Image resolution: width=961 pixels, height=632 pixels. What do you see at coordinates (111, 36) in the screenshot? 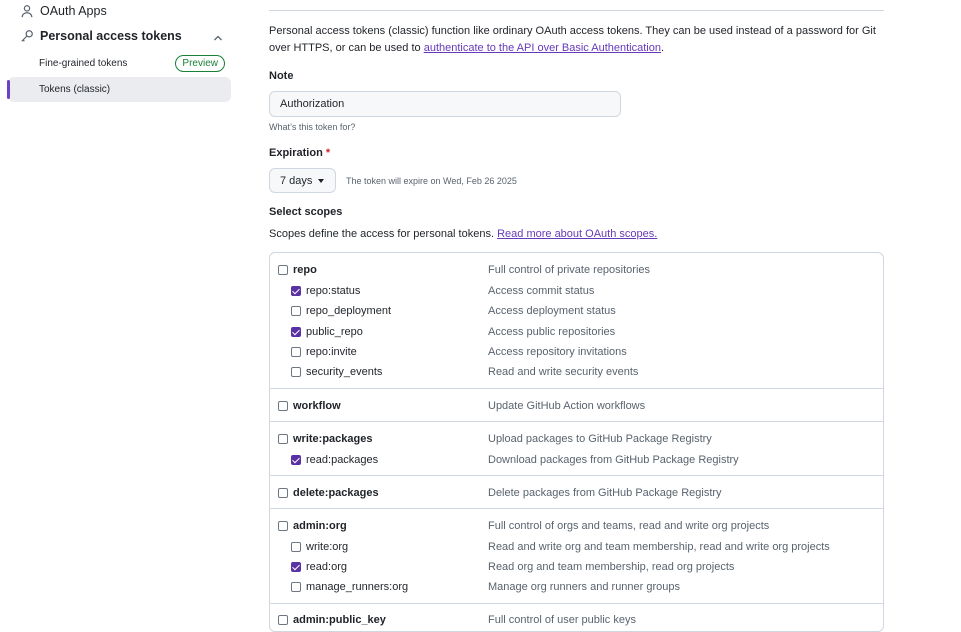
I see `sidebar-item-label: Personal access tokens` at bounding box center [111, 36].